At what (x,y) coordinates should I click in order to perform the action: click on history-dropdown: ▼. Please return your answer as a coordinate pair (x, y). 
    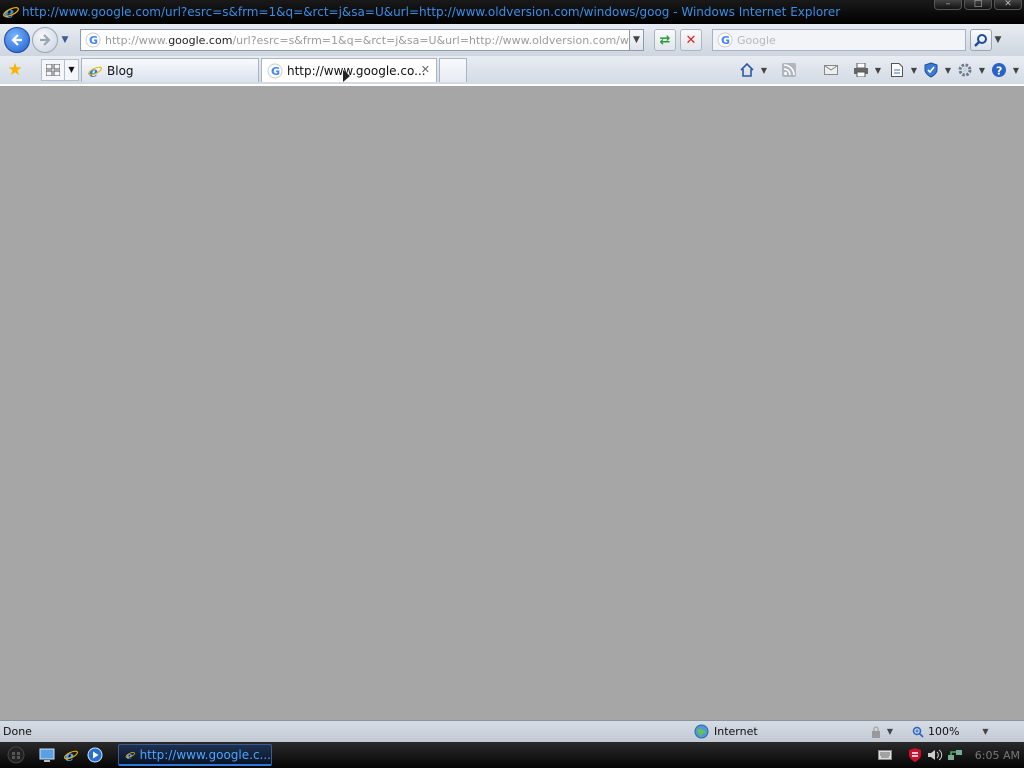
    Looking at the image, I should click on (65, 40).